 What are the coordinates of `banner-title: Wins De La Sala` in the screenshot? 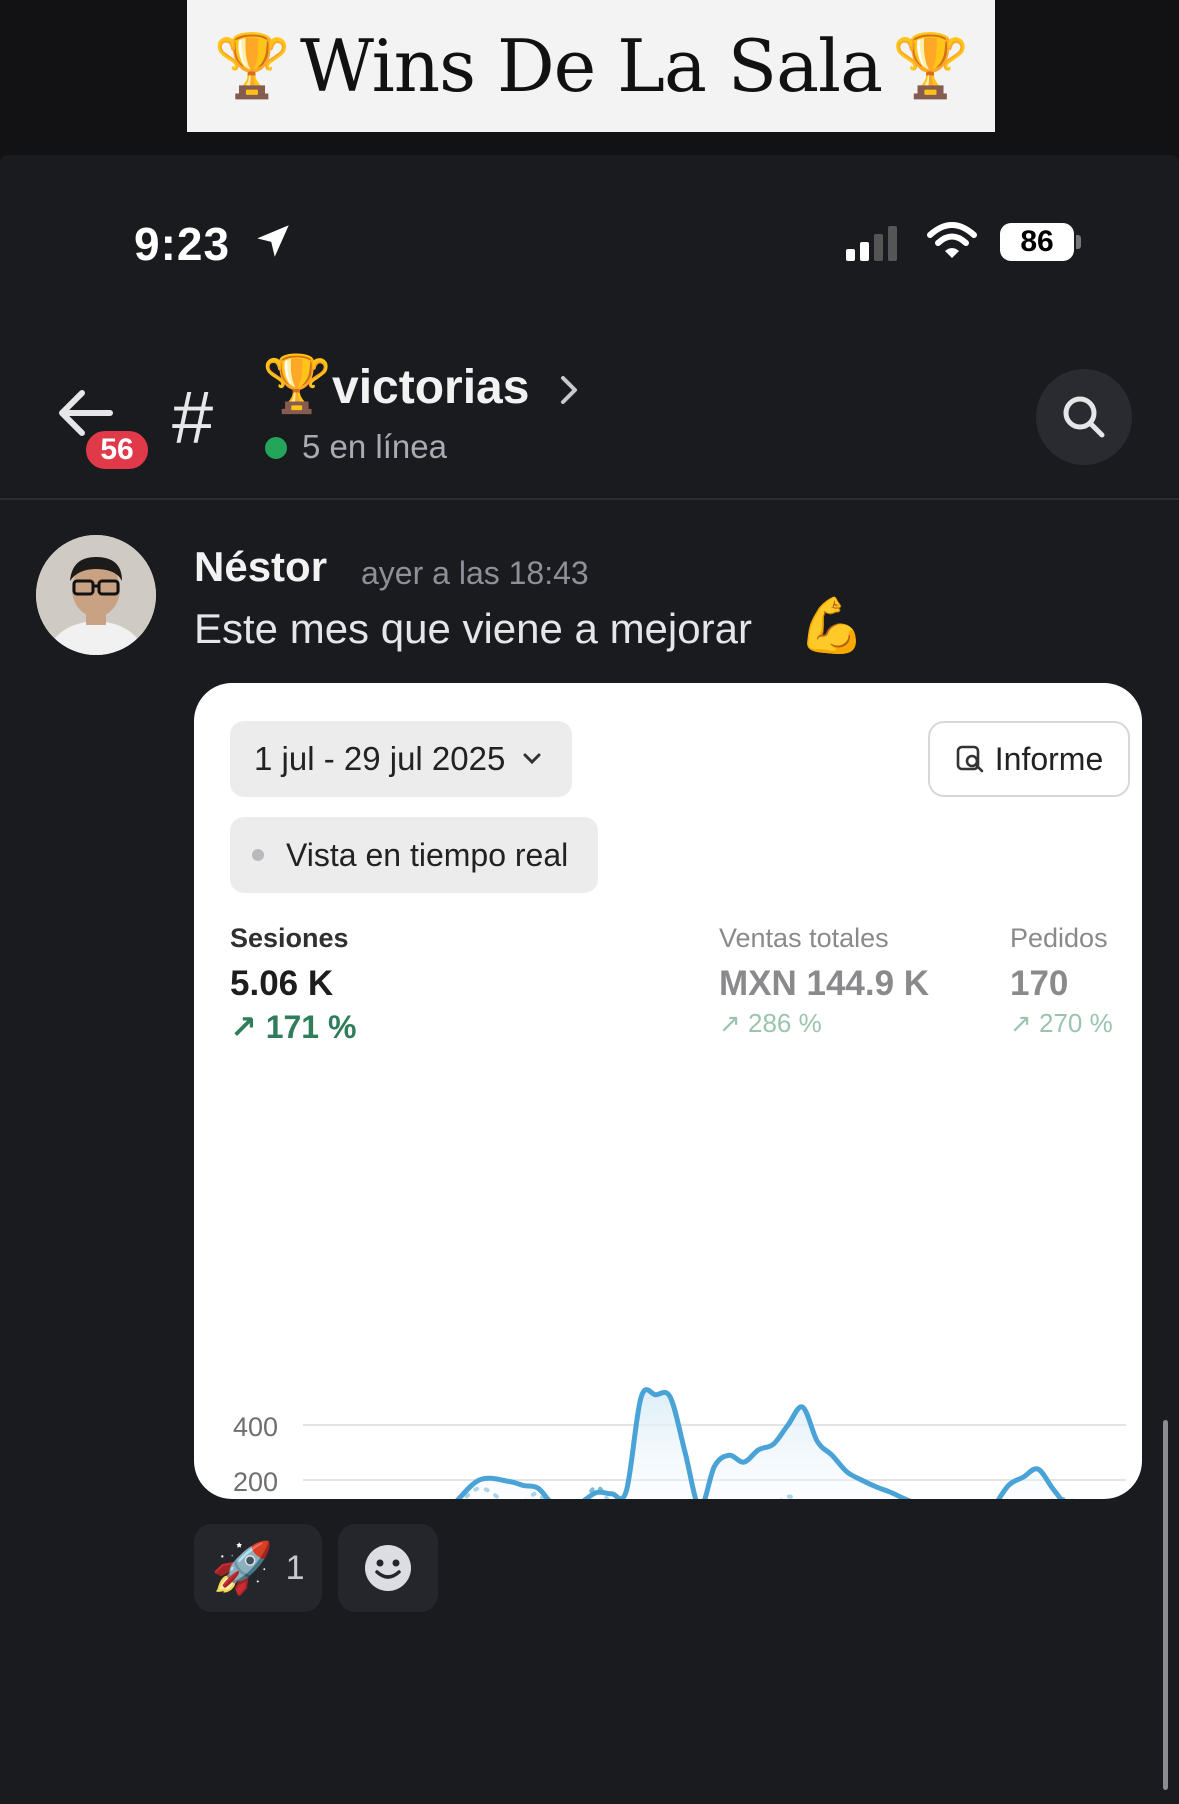 It's located at (591, 66).